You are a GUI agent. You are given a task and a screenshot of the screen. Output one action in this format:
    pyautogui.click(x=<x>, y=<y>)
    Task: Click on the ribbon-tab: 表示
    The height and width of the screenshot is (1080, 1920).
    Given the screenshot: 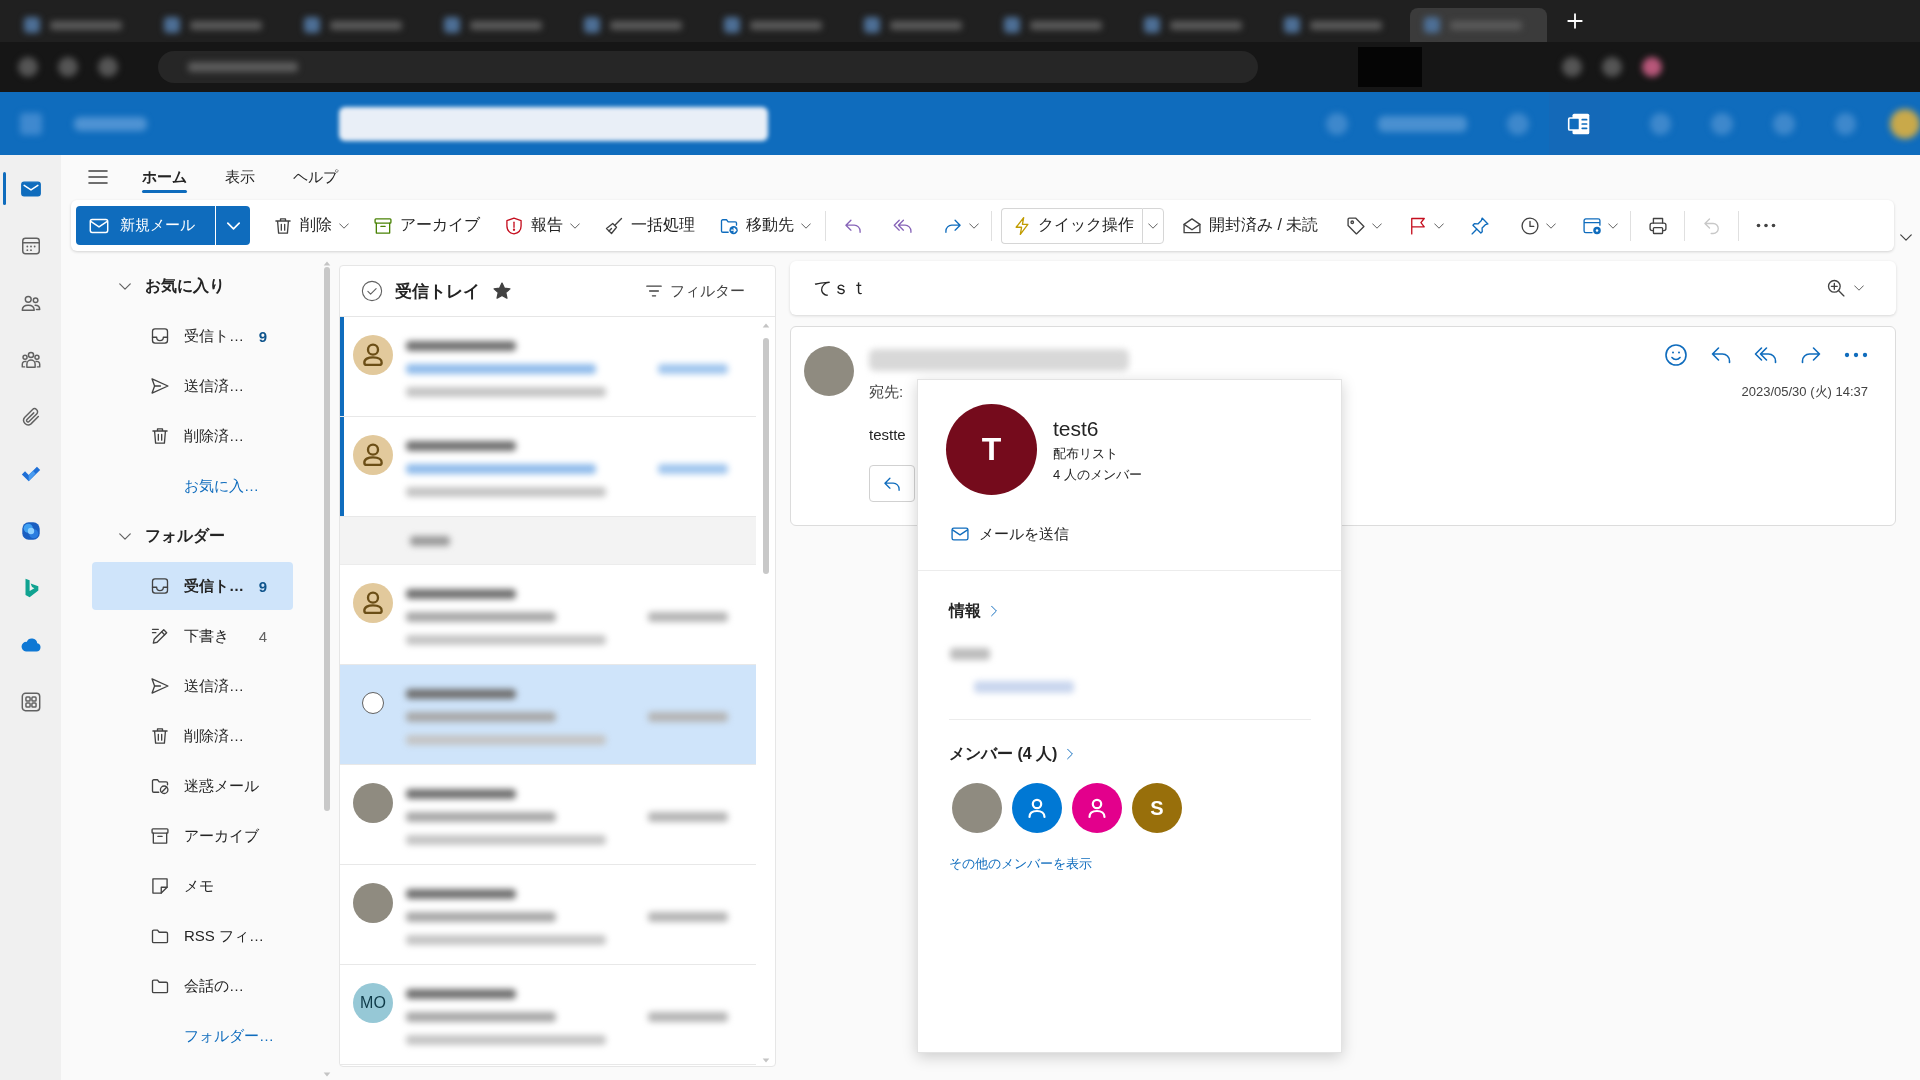 What is the action you would take?
    pyautogui.click(x=240, y=177)
    